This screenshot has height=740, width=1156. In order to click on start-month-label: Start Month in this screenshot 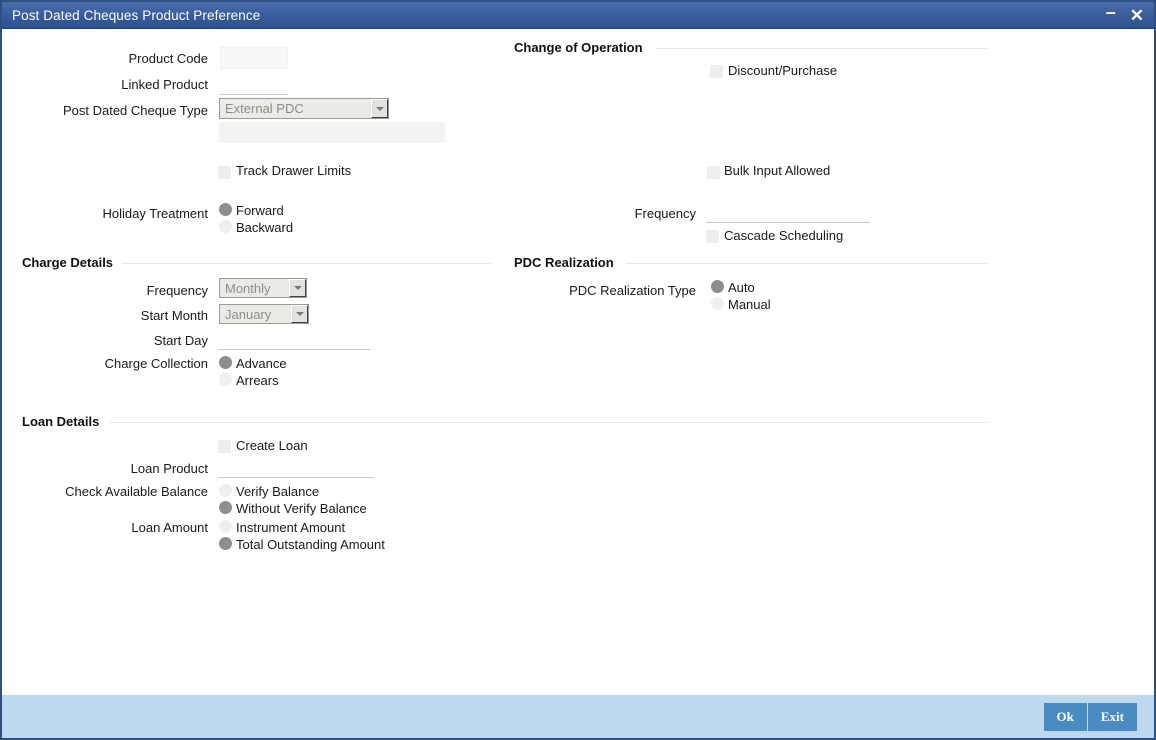, I will do `click(174, 315)`.